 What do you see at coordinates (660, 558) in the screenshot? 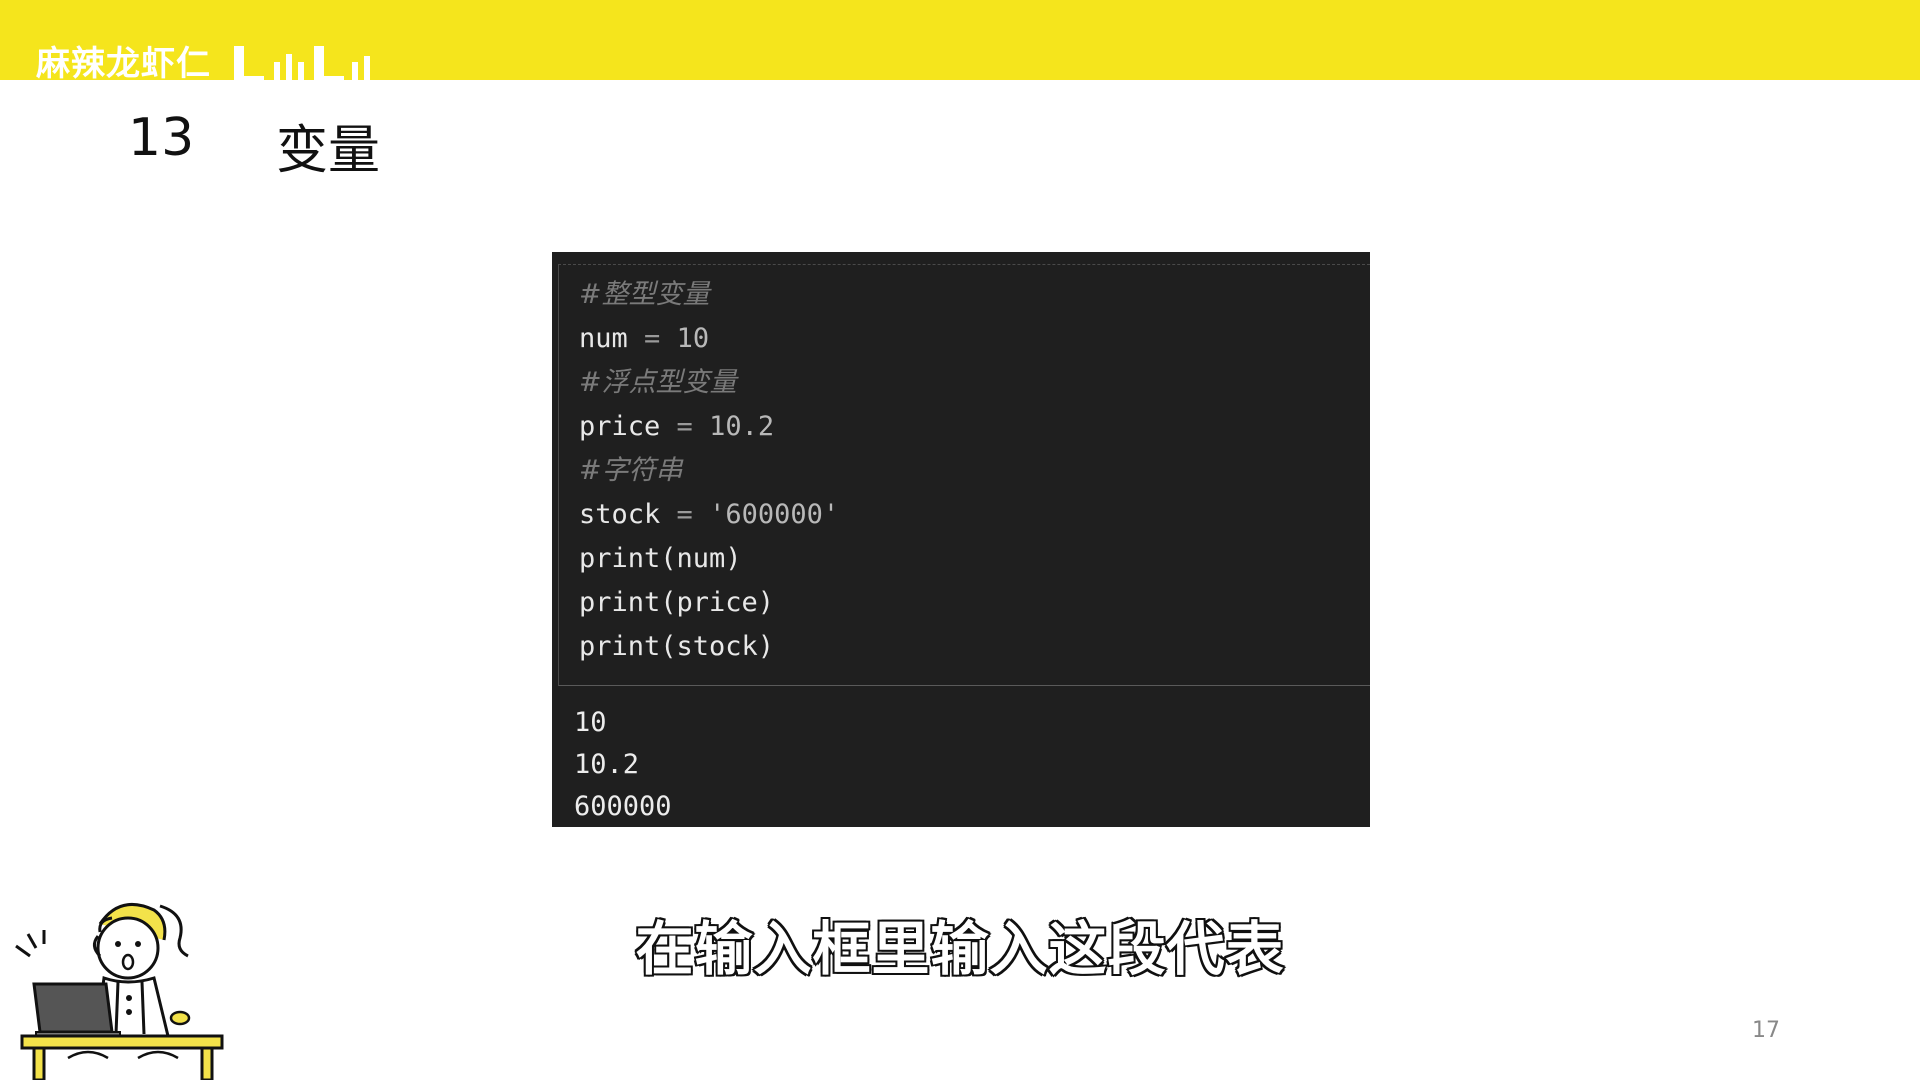
I see `code-print-num: print(num)` at bounding box center [660, 558].